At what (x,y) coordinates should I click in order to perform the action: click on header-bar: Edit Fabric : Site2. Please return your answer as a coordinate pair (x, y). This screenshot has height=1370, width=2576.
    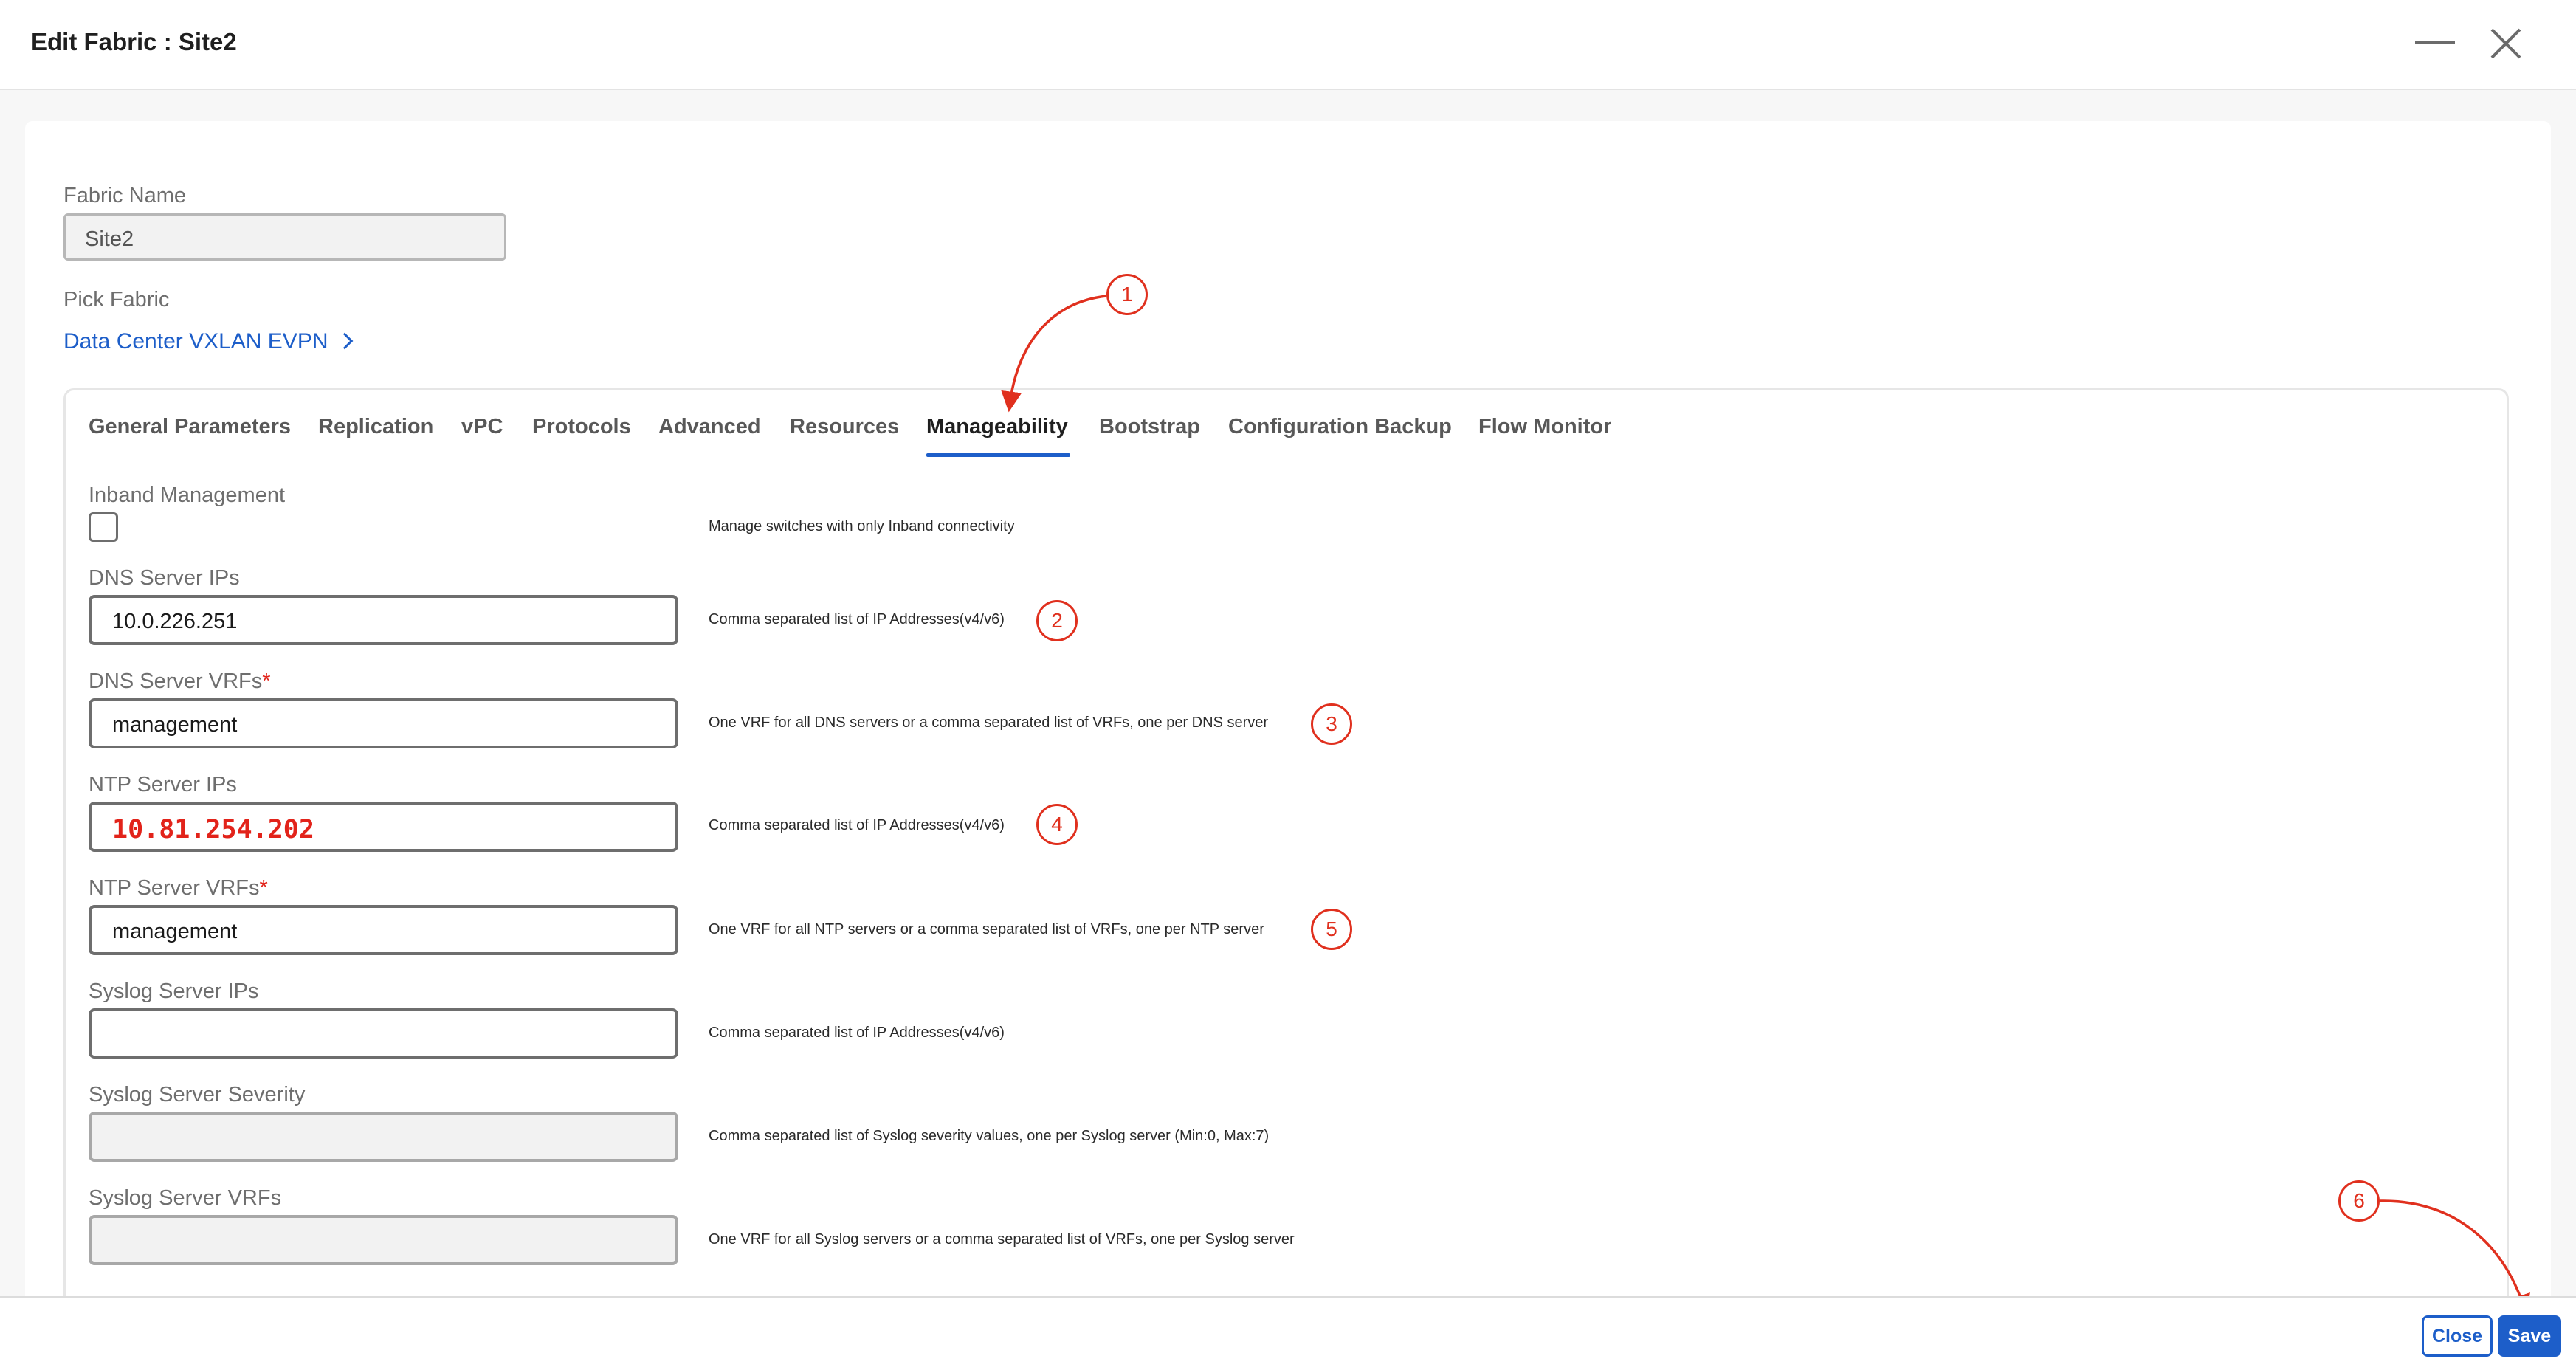
    Looking at the image, I should click on (1288, 45).